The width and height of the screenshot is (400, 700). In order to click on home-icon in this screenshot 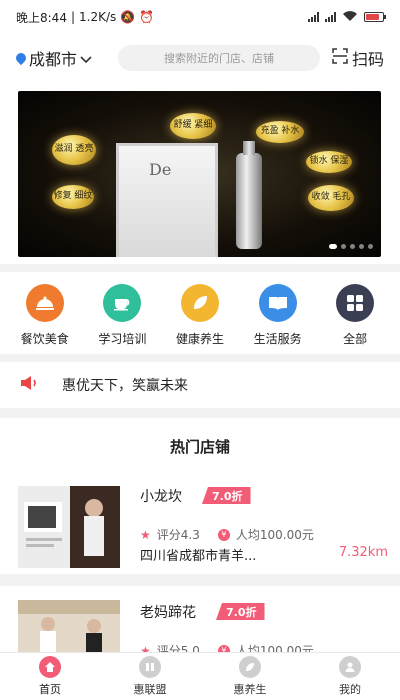, I will do `click(50, 667)`.